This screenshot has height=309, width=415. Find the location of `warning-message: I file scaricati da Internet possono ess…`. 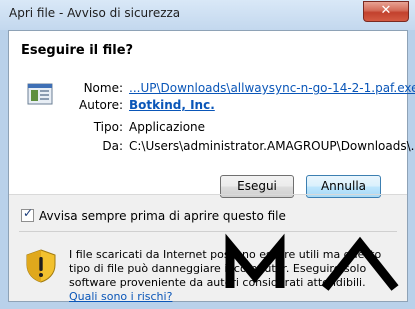

warning-message: I file scaricati da Internet possono ess… is located at coordinates (231, 276).